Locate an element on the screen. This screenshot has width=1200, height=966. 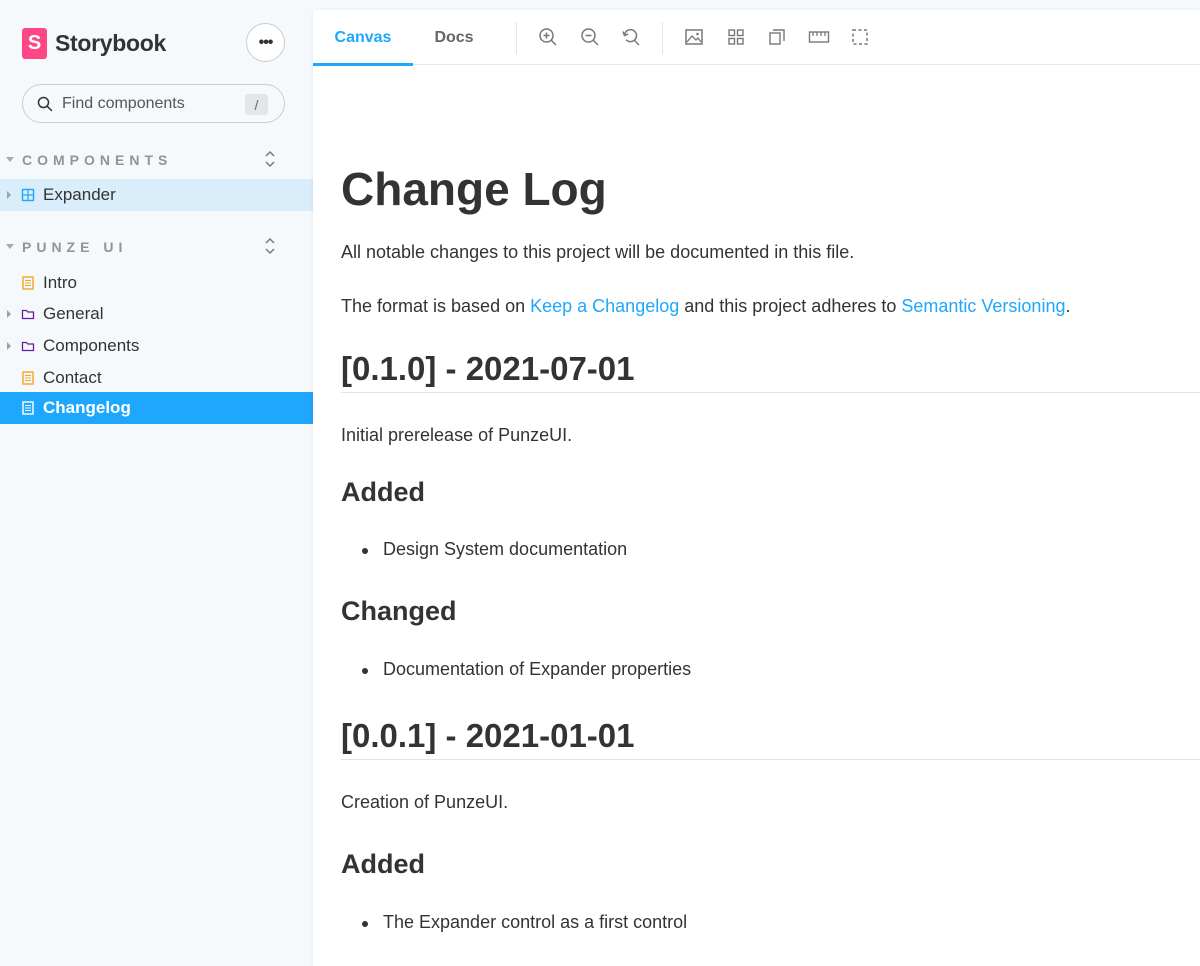
zoom-reset-icon is located at coordinates (631, 37).